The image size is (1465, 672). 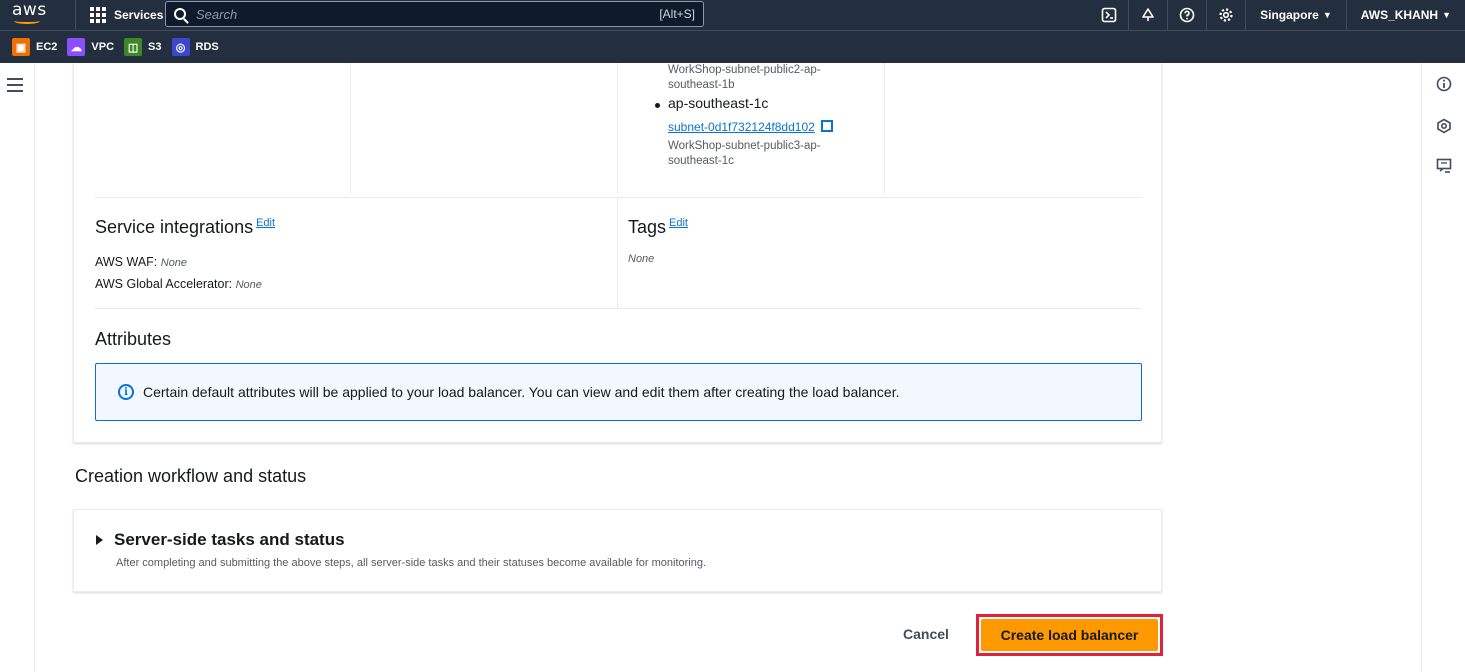 I want to click on search-icon, so click(x=180, y=14).